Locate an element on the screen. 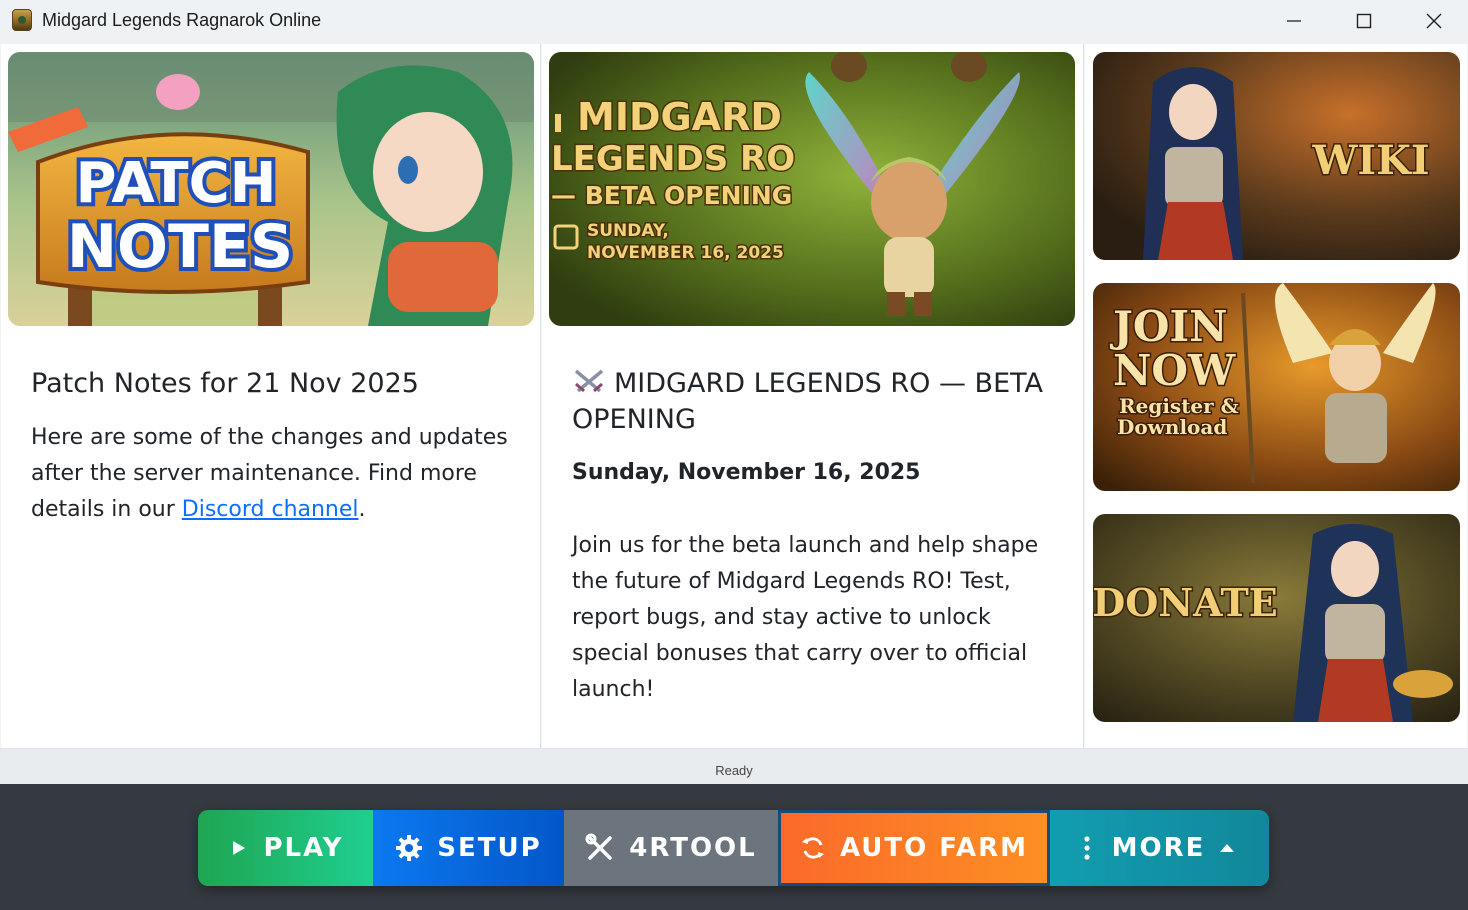 The height and width of the screenshot is (910, 1468). gear-icon is located at coordinates (409, 848).